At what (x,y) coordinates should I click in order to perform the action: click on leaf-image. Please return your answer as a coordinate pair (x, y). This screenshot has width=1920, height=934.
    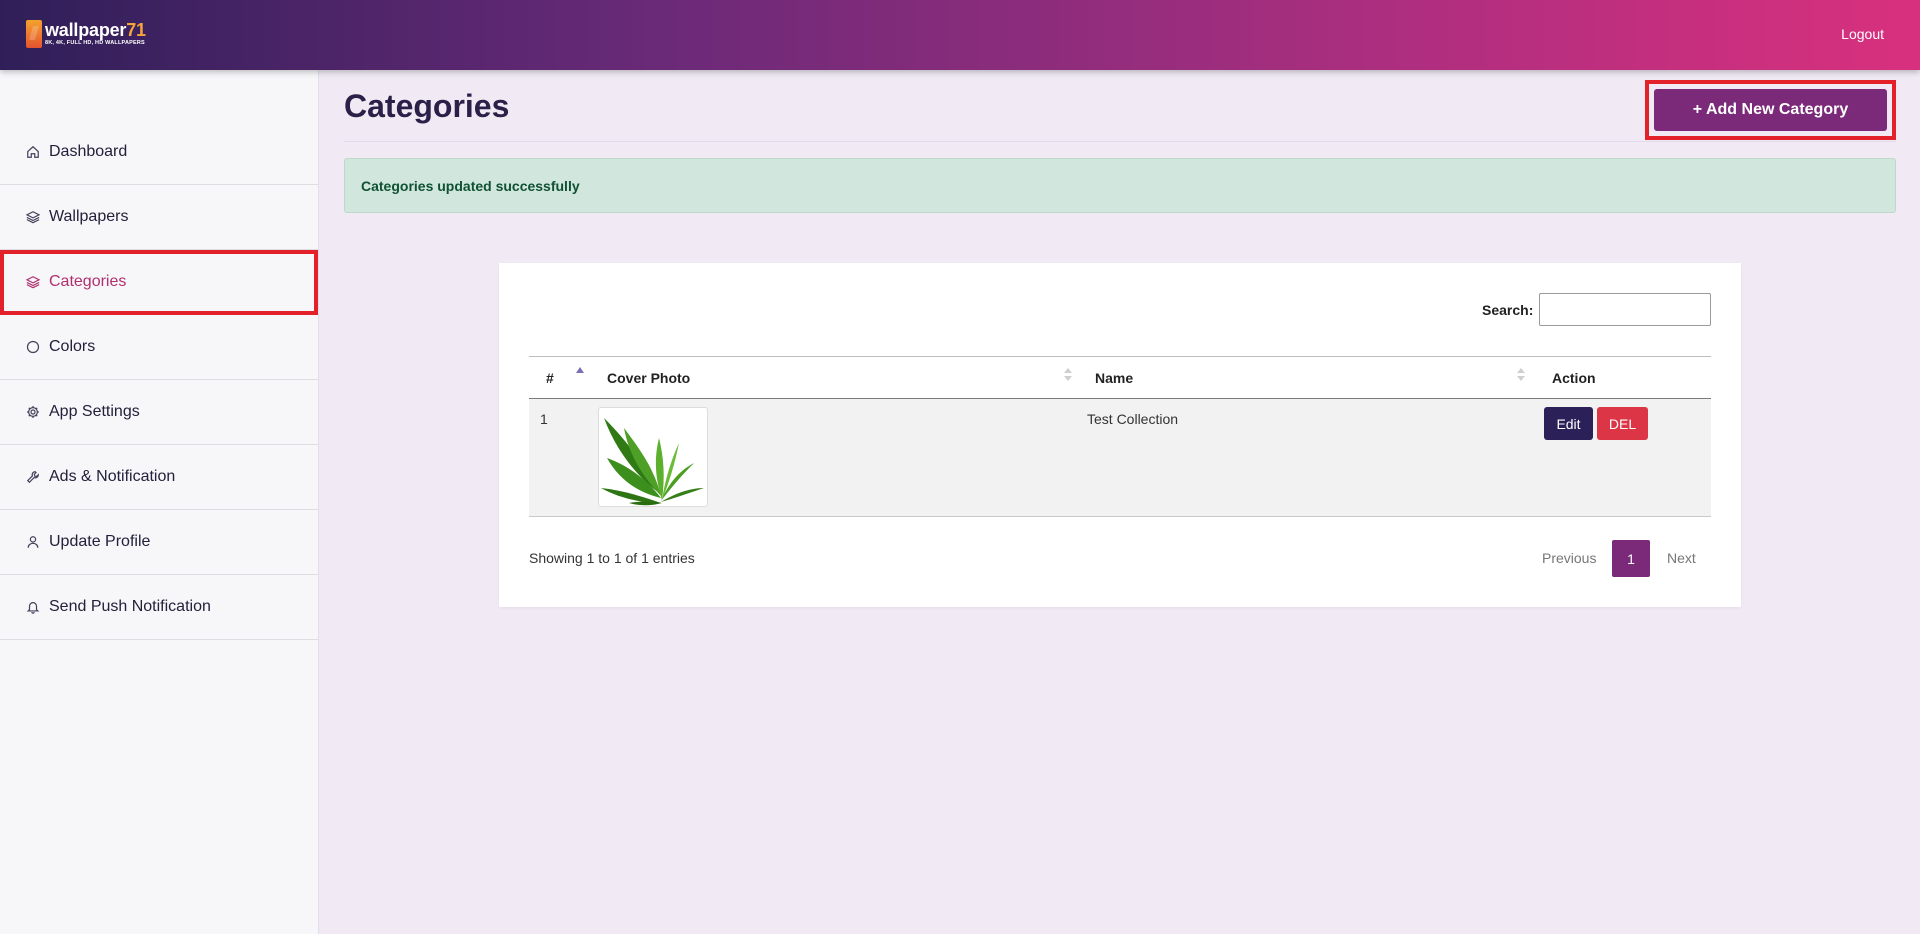
    Looking at the image, I should click on (652, 462).